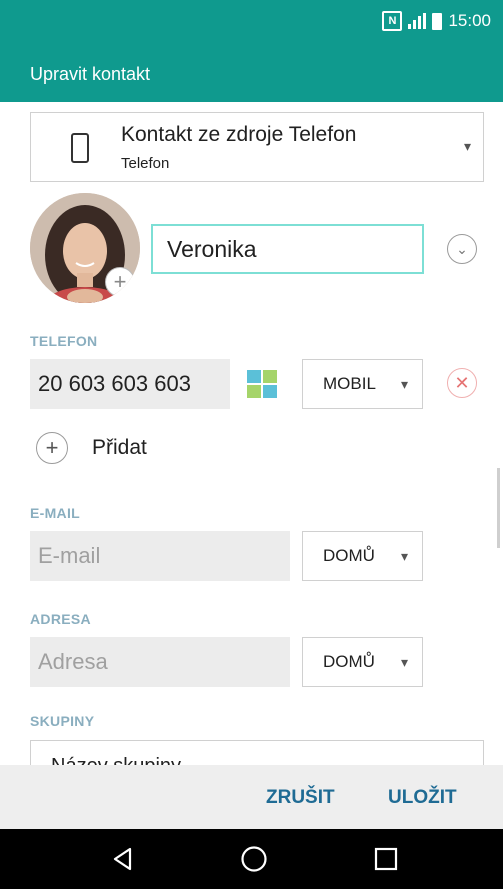 The width and height of the screenshot is (503, 889). I want to click on phone-type-value: MOBIL, so click(349, 383).